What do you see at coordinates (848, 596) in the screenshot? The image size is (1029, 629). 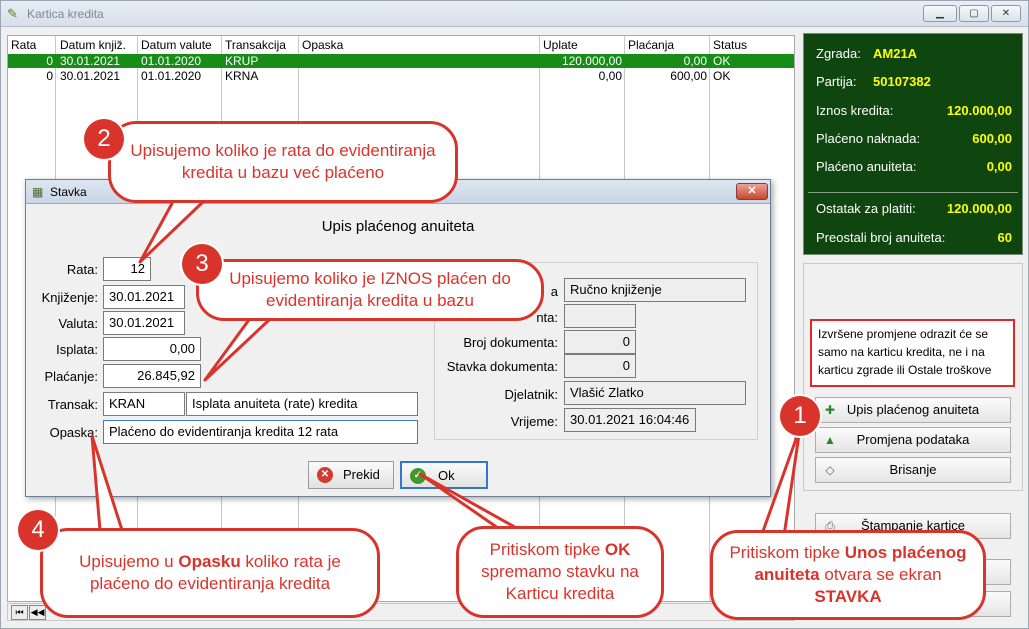 I see `callout-1-text-bold2: STAVKA` at bounding box center [848, 596].